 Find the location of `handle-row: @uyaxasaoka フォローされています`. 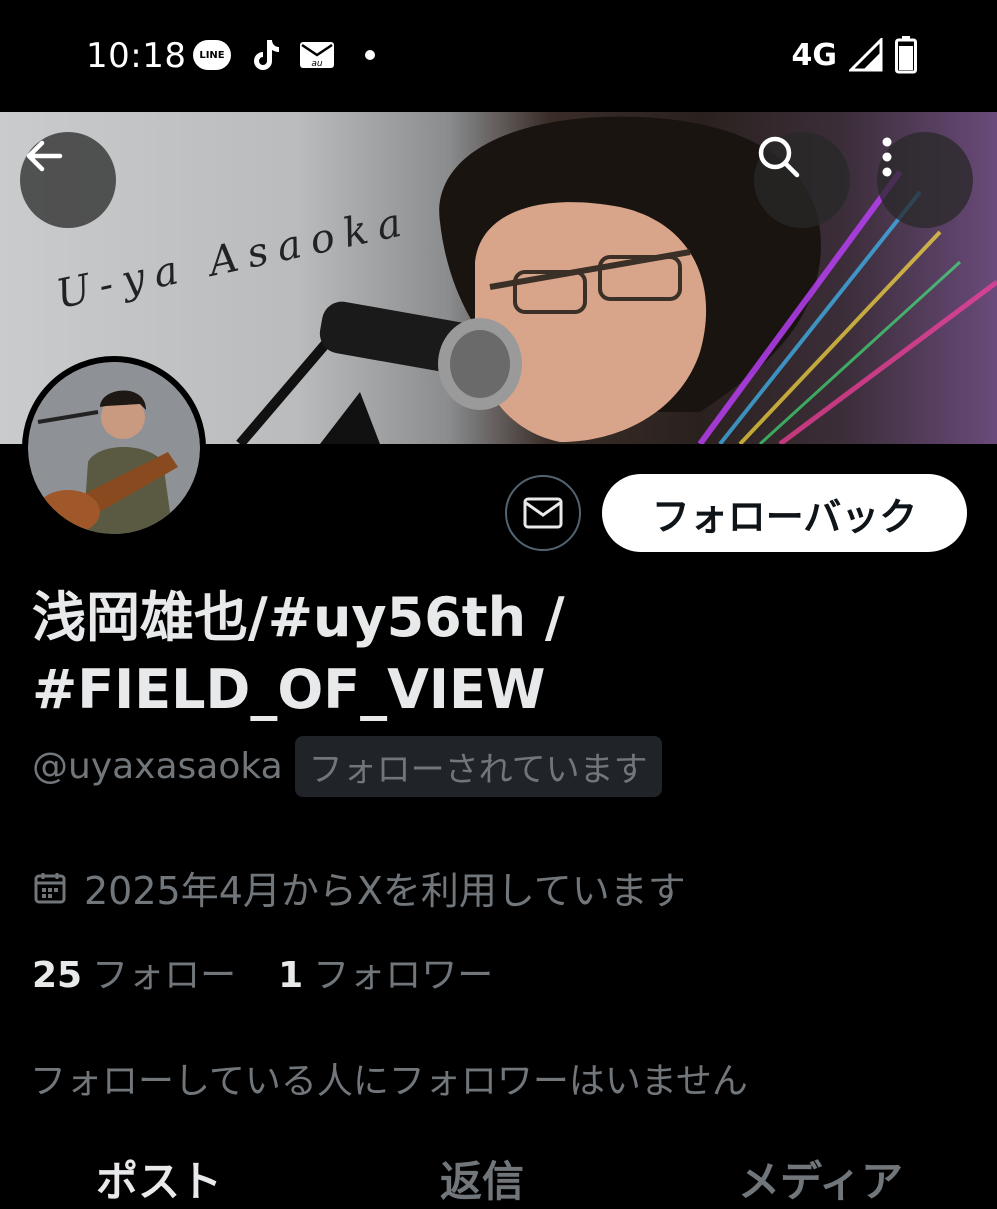

handle-row: @uyaxasaoka フォローされています is located at coordinates (347, 766).